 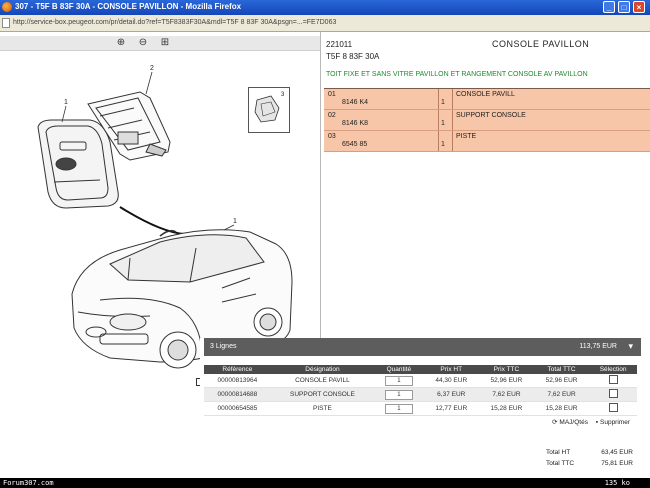 What do you see at coordinates (451, 408) in the screenshot?
I see `cart-price-ht: 12,77 EUR` at bounding box center [451, 408].